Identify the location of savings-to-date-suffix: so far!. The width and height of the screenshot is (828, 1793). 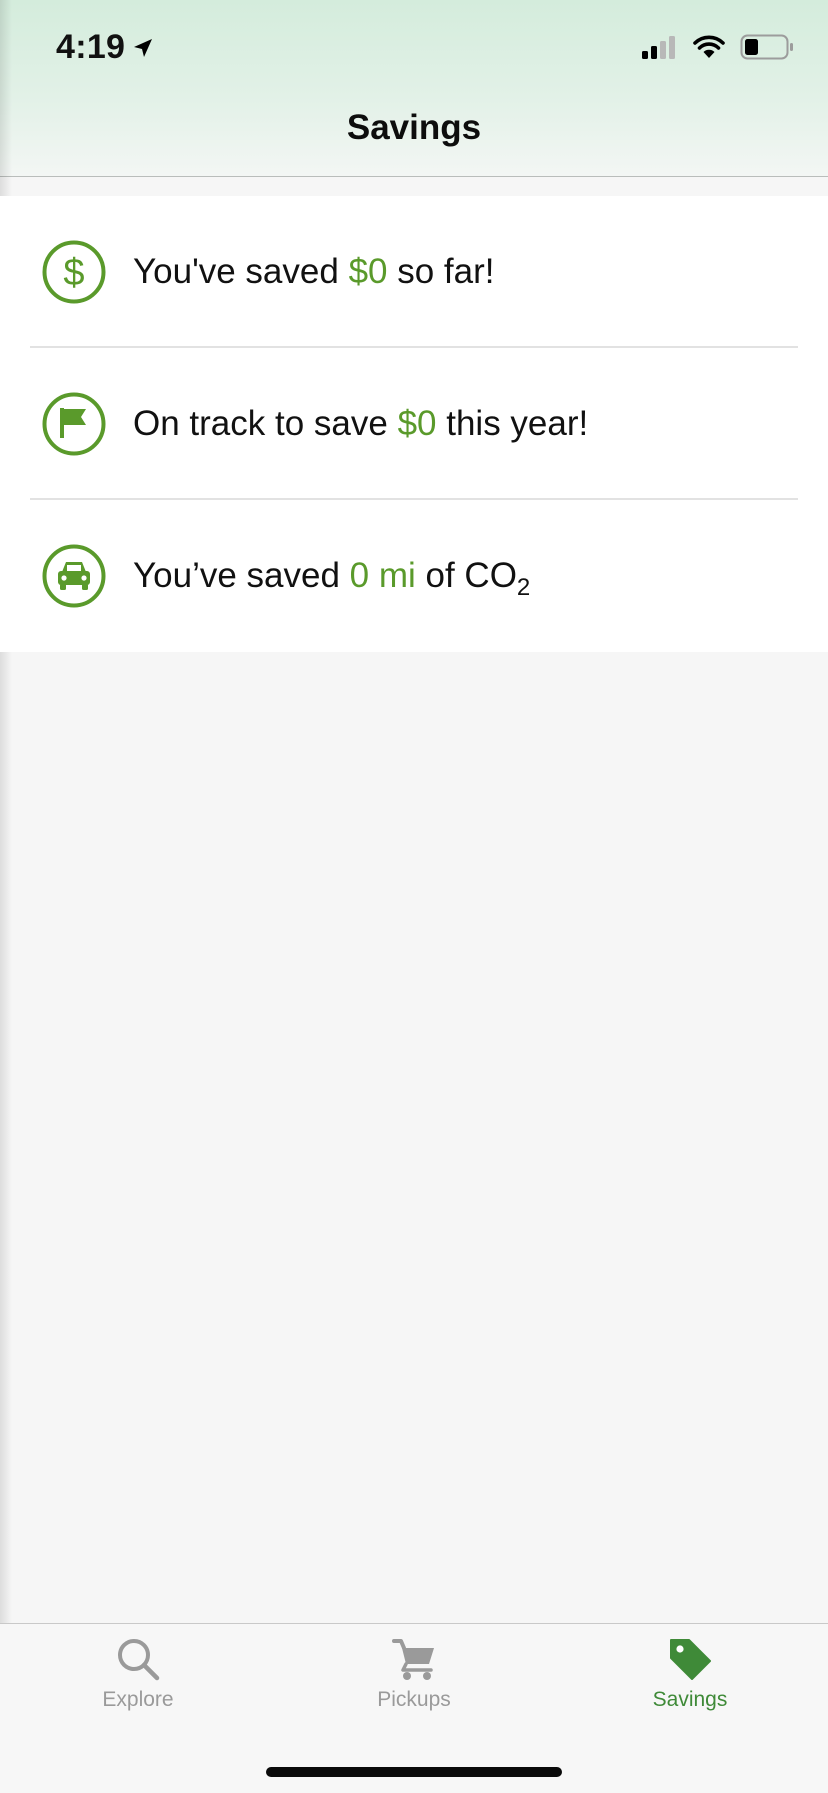
(441, 271).